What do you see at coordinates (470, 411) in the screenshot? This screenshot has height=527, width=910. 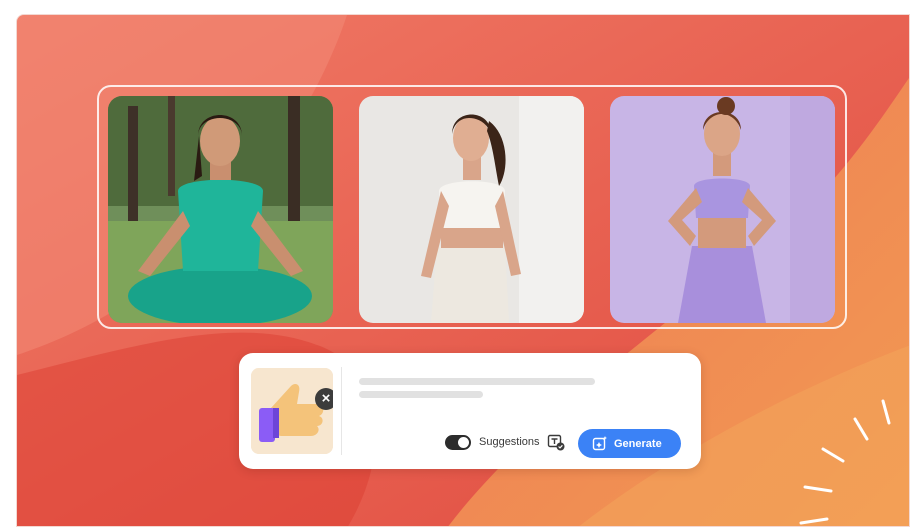 I see `prompt-panel: × Suggestions Generate` at bounding box center [470, 411].